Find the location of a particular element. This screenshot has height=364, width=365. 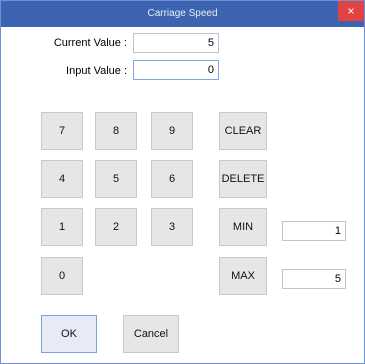

close-icon: × is located at coordinates (351, 11).